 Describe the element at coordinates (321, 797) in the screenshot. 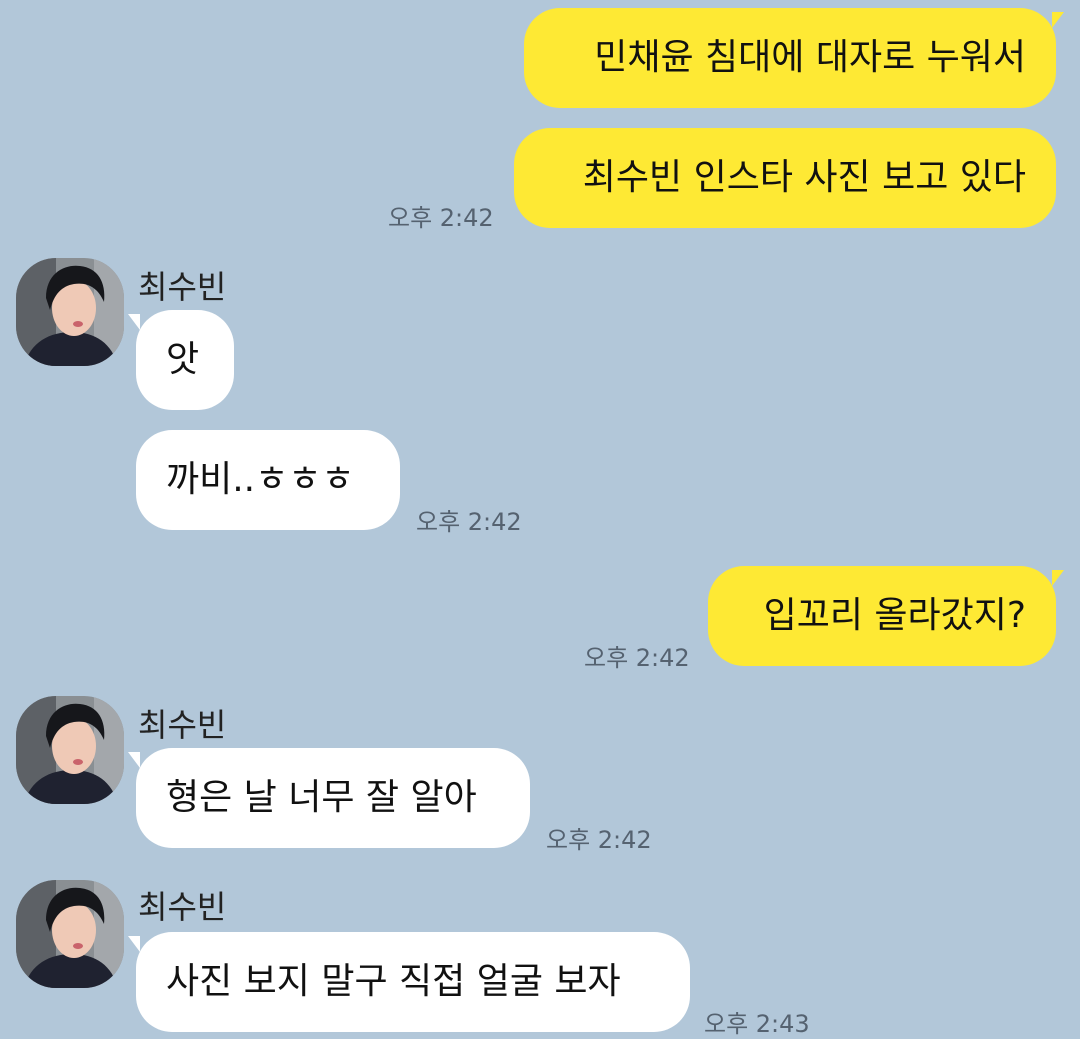

I see `message-text: 형은 날 너무 잘 알아` at that location.